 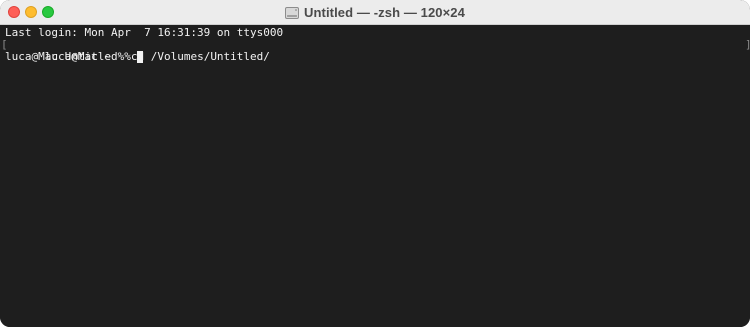 What do you see at coordinates (292, 12) in the screenshot?
I see `disk-icon` at bounding box center [292, 12].